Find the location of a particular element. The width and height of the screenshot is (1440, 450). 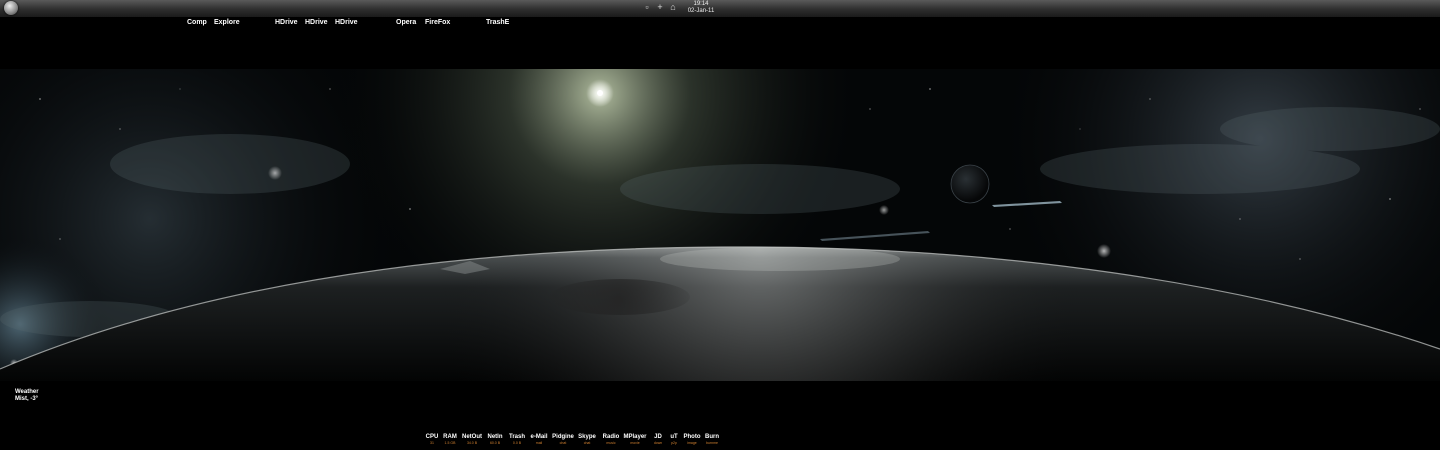

dock-label: Burn is located at coordinates (712, 437).